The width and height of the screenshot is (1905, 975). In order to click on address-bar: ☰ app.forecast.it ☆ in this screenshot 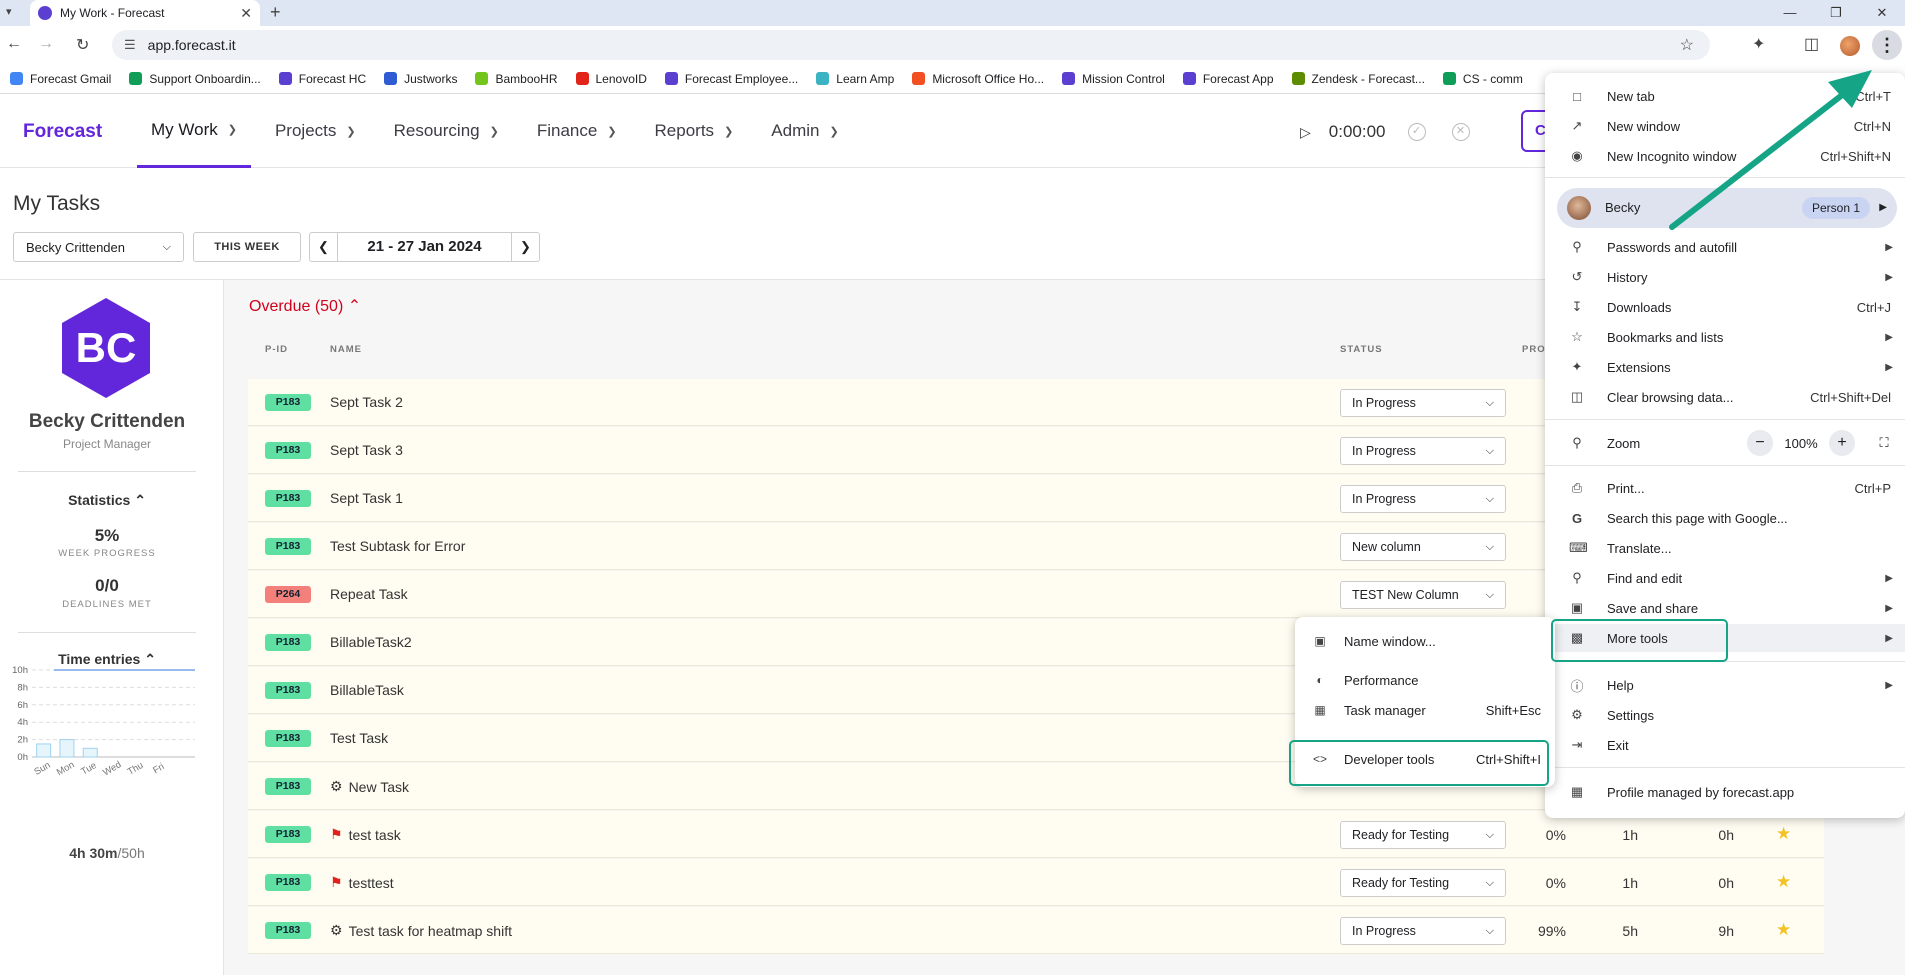, I will do `click(911, 45)`.